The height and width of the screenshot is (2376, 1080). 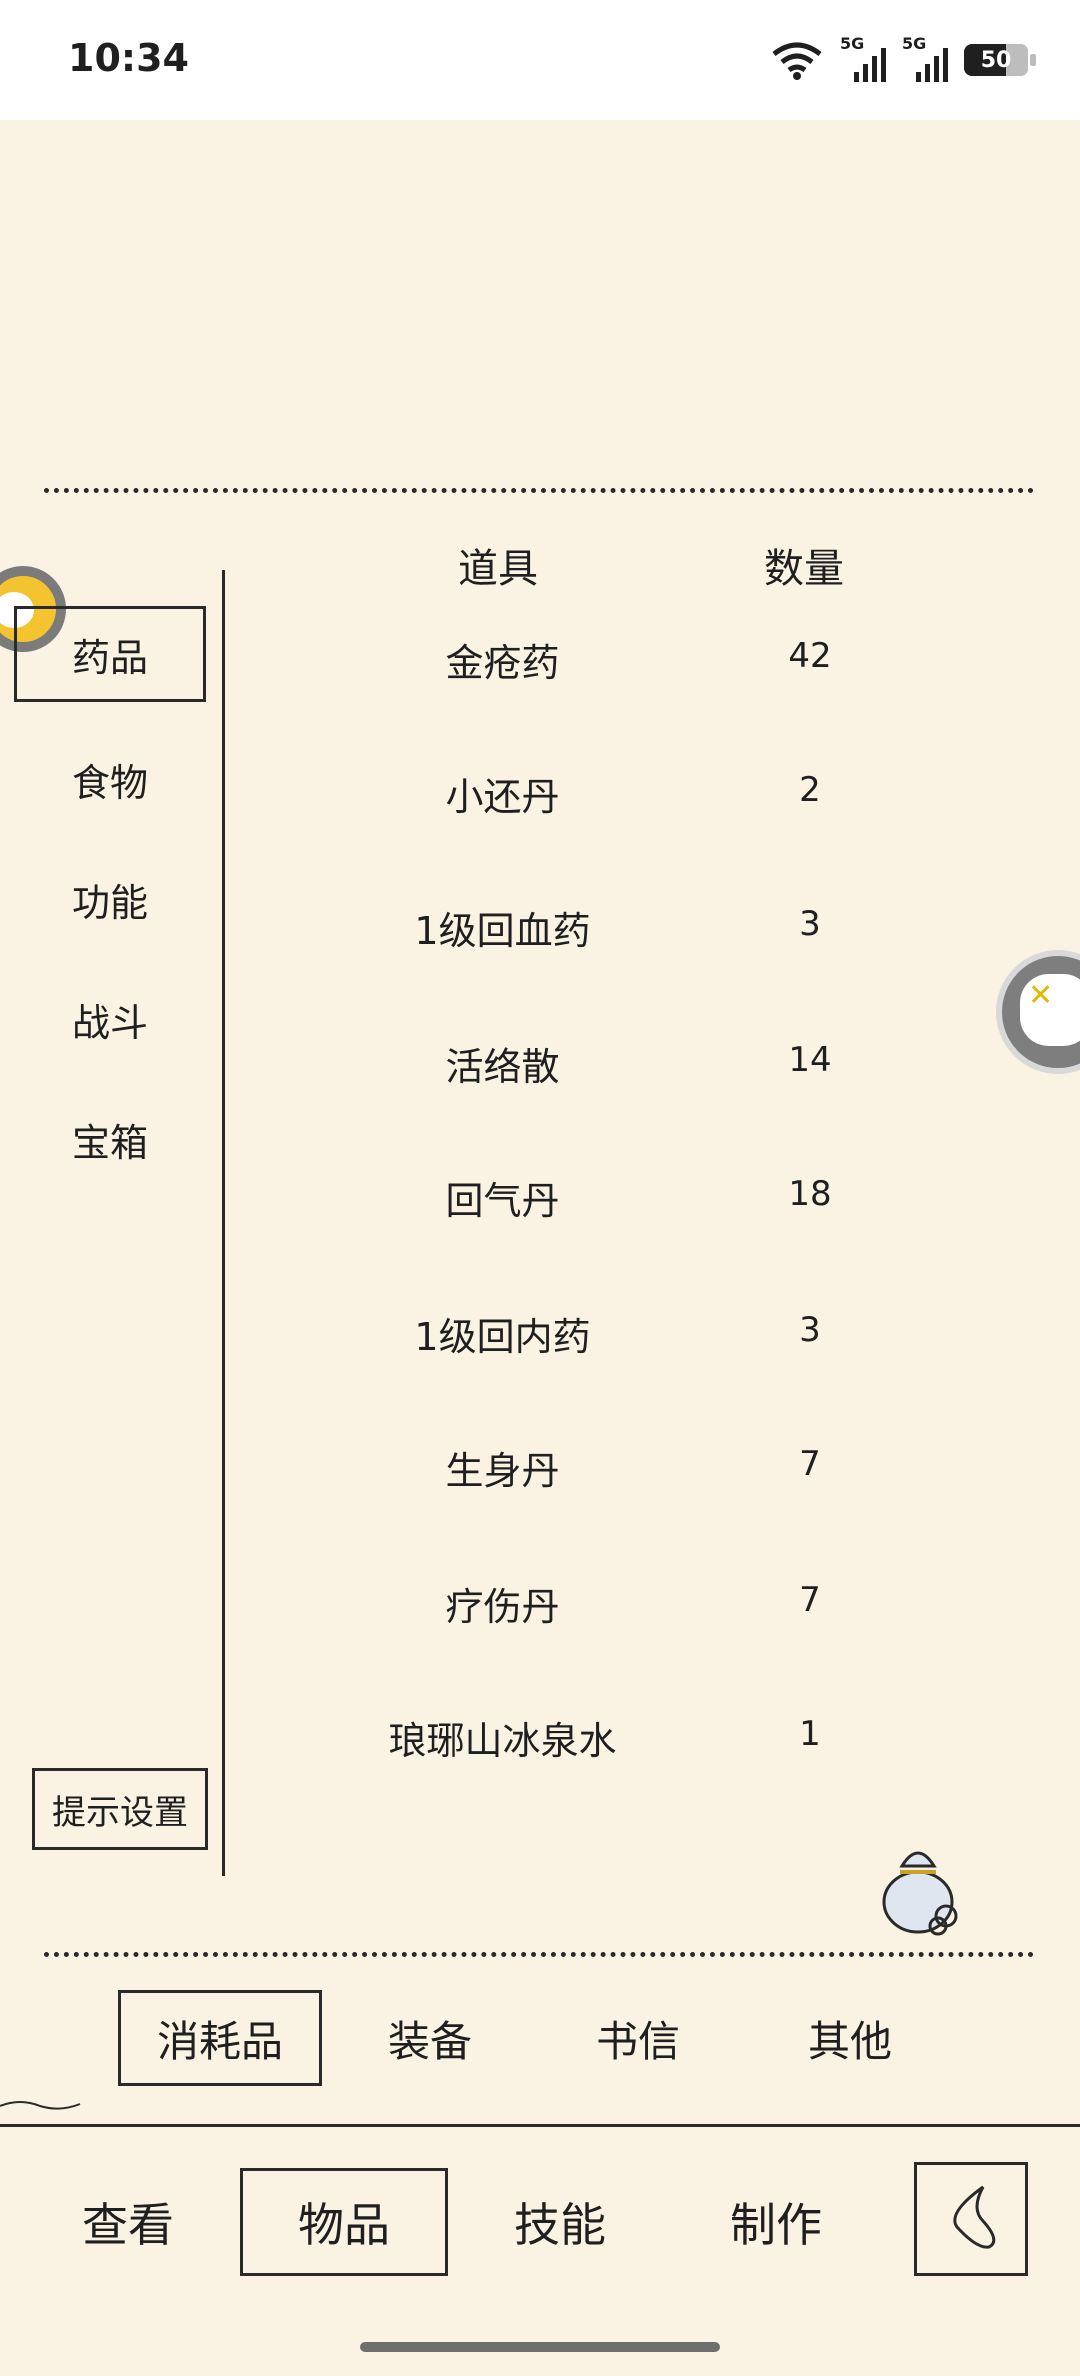 I want to click on item-name: 金疮药, so click(x=502, y=663).